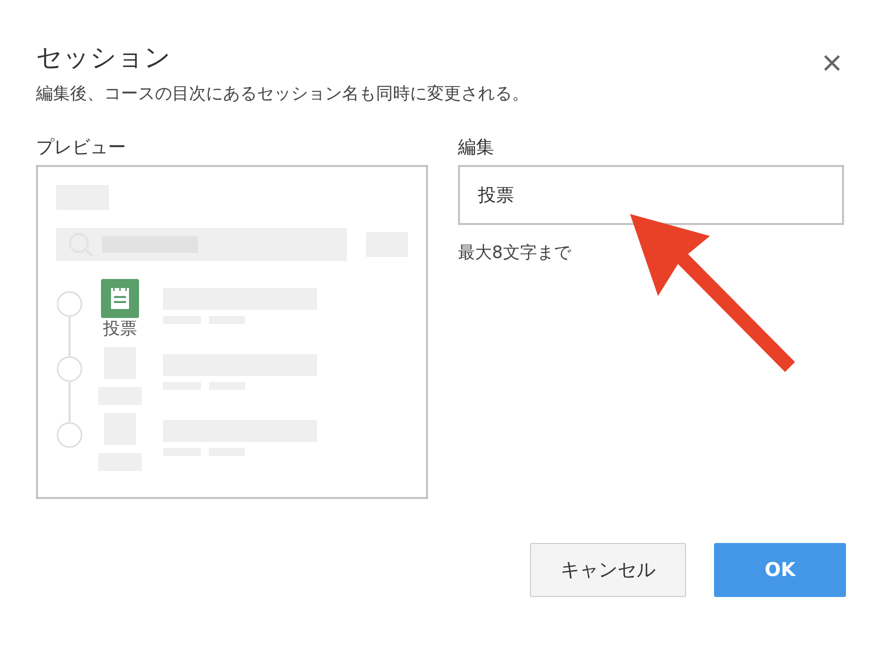  What do you see at coordinates (608, 570) in the screenshot?
I see `cancel-button: キャンセル` at bounding box center [608, 570].